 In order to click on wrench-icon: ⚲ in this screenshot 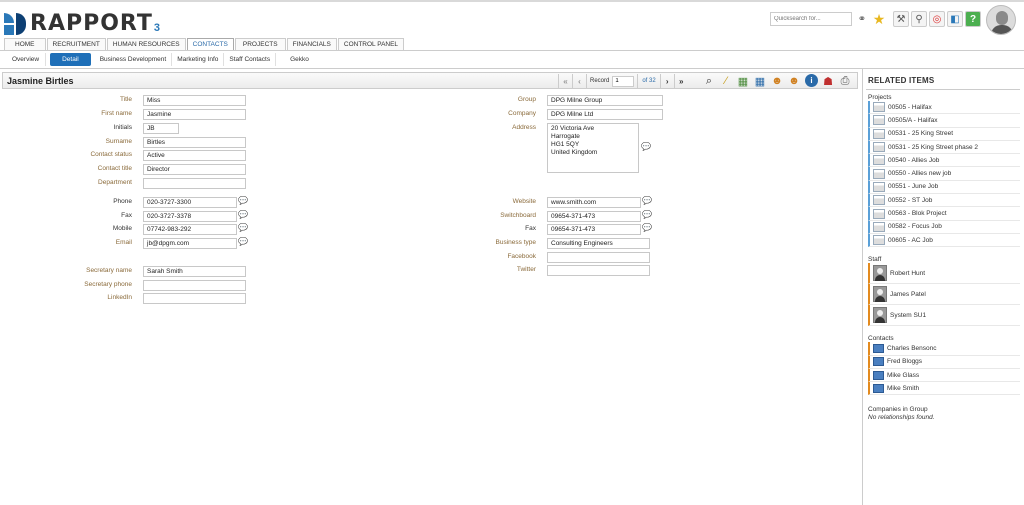, I will do `click(919, 19)`.